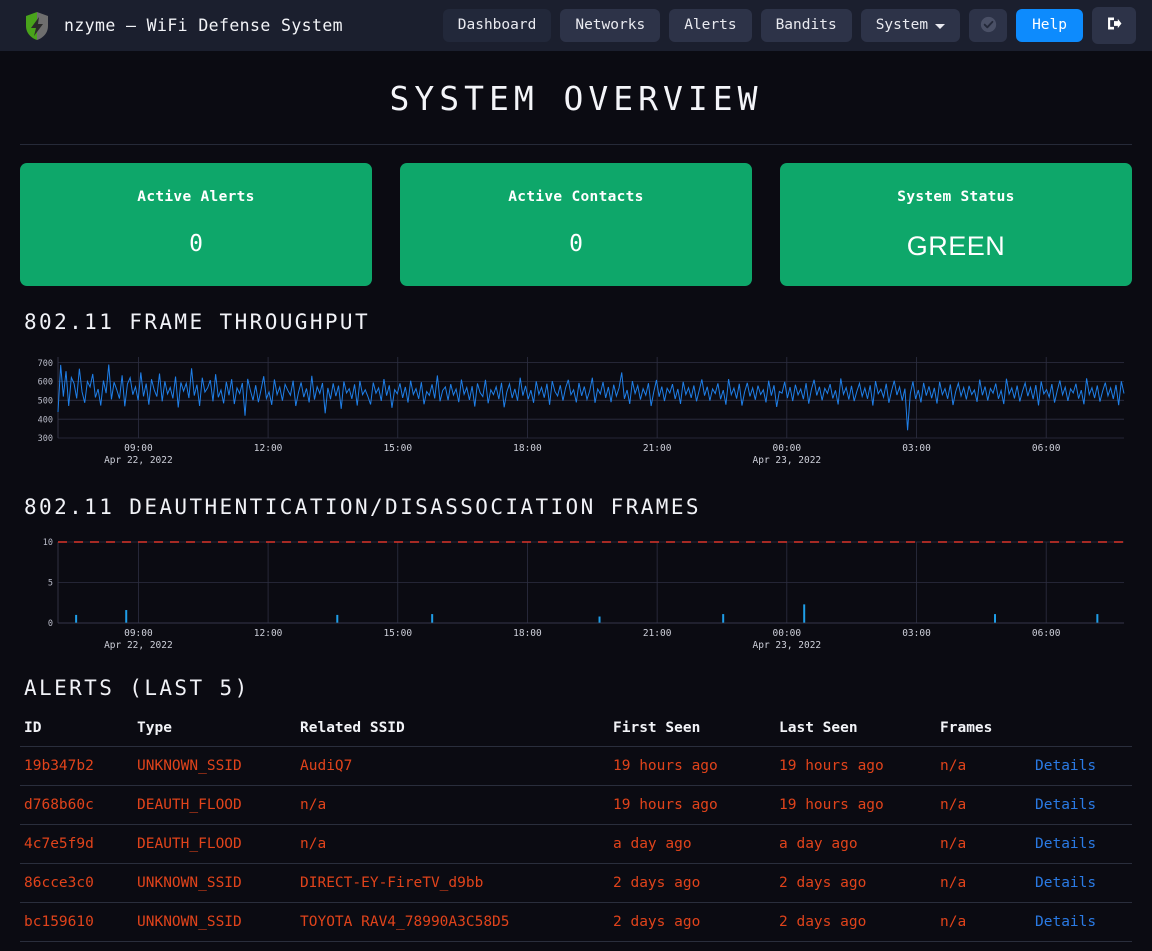 This screenshot has height=951, width=1152. What do you see at coordinates (692, 730) in the screenshot?
I see `column-header-first-seen: First Seen` at bounding box center [692, 730].